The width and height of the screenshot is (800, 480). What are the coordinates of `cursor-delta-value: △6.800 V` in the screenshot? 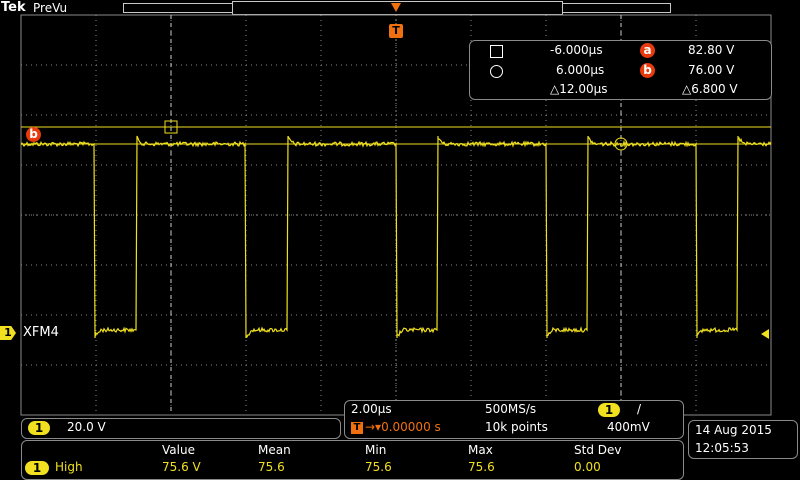 It's located at (710, 89).